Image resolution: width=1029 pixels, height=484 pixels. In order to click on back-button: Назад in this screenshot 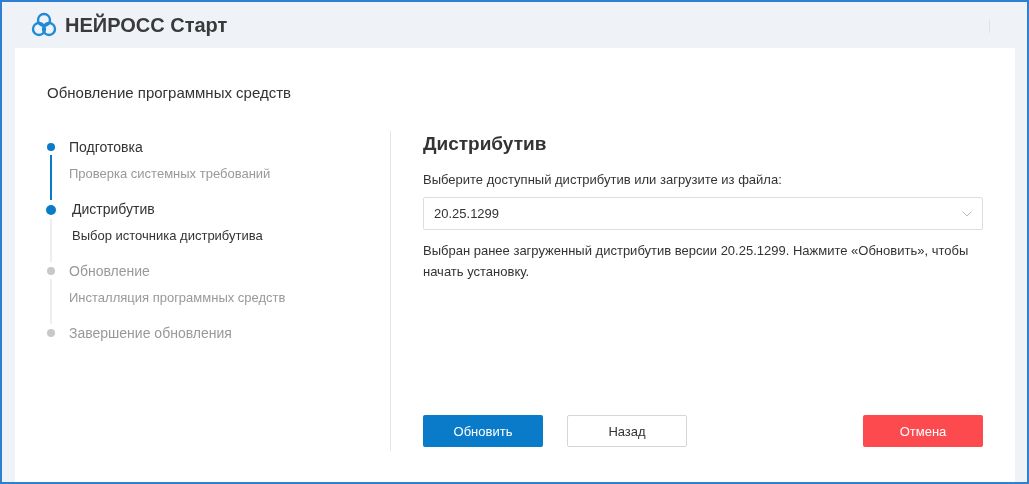, I will do `click(627, 431)`.